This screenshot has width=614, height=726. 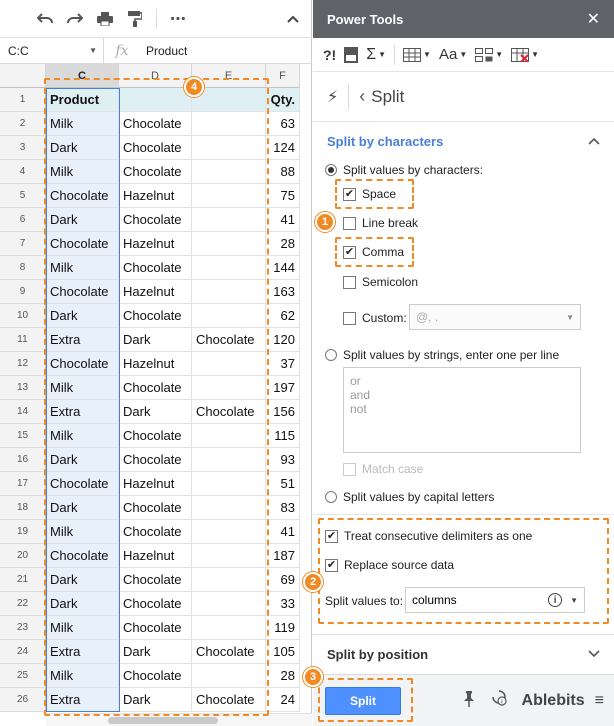 I want to click on cell-c26: Extra, so click(x=82, y=700).